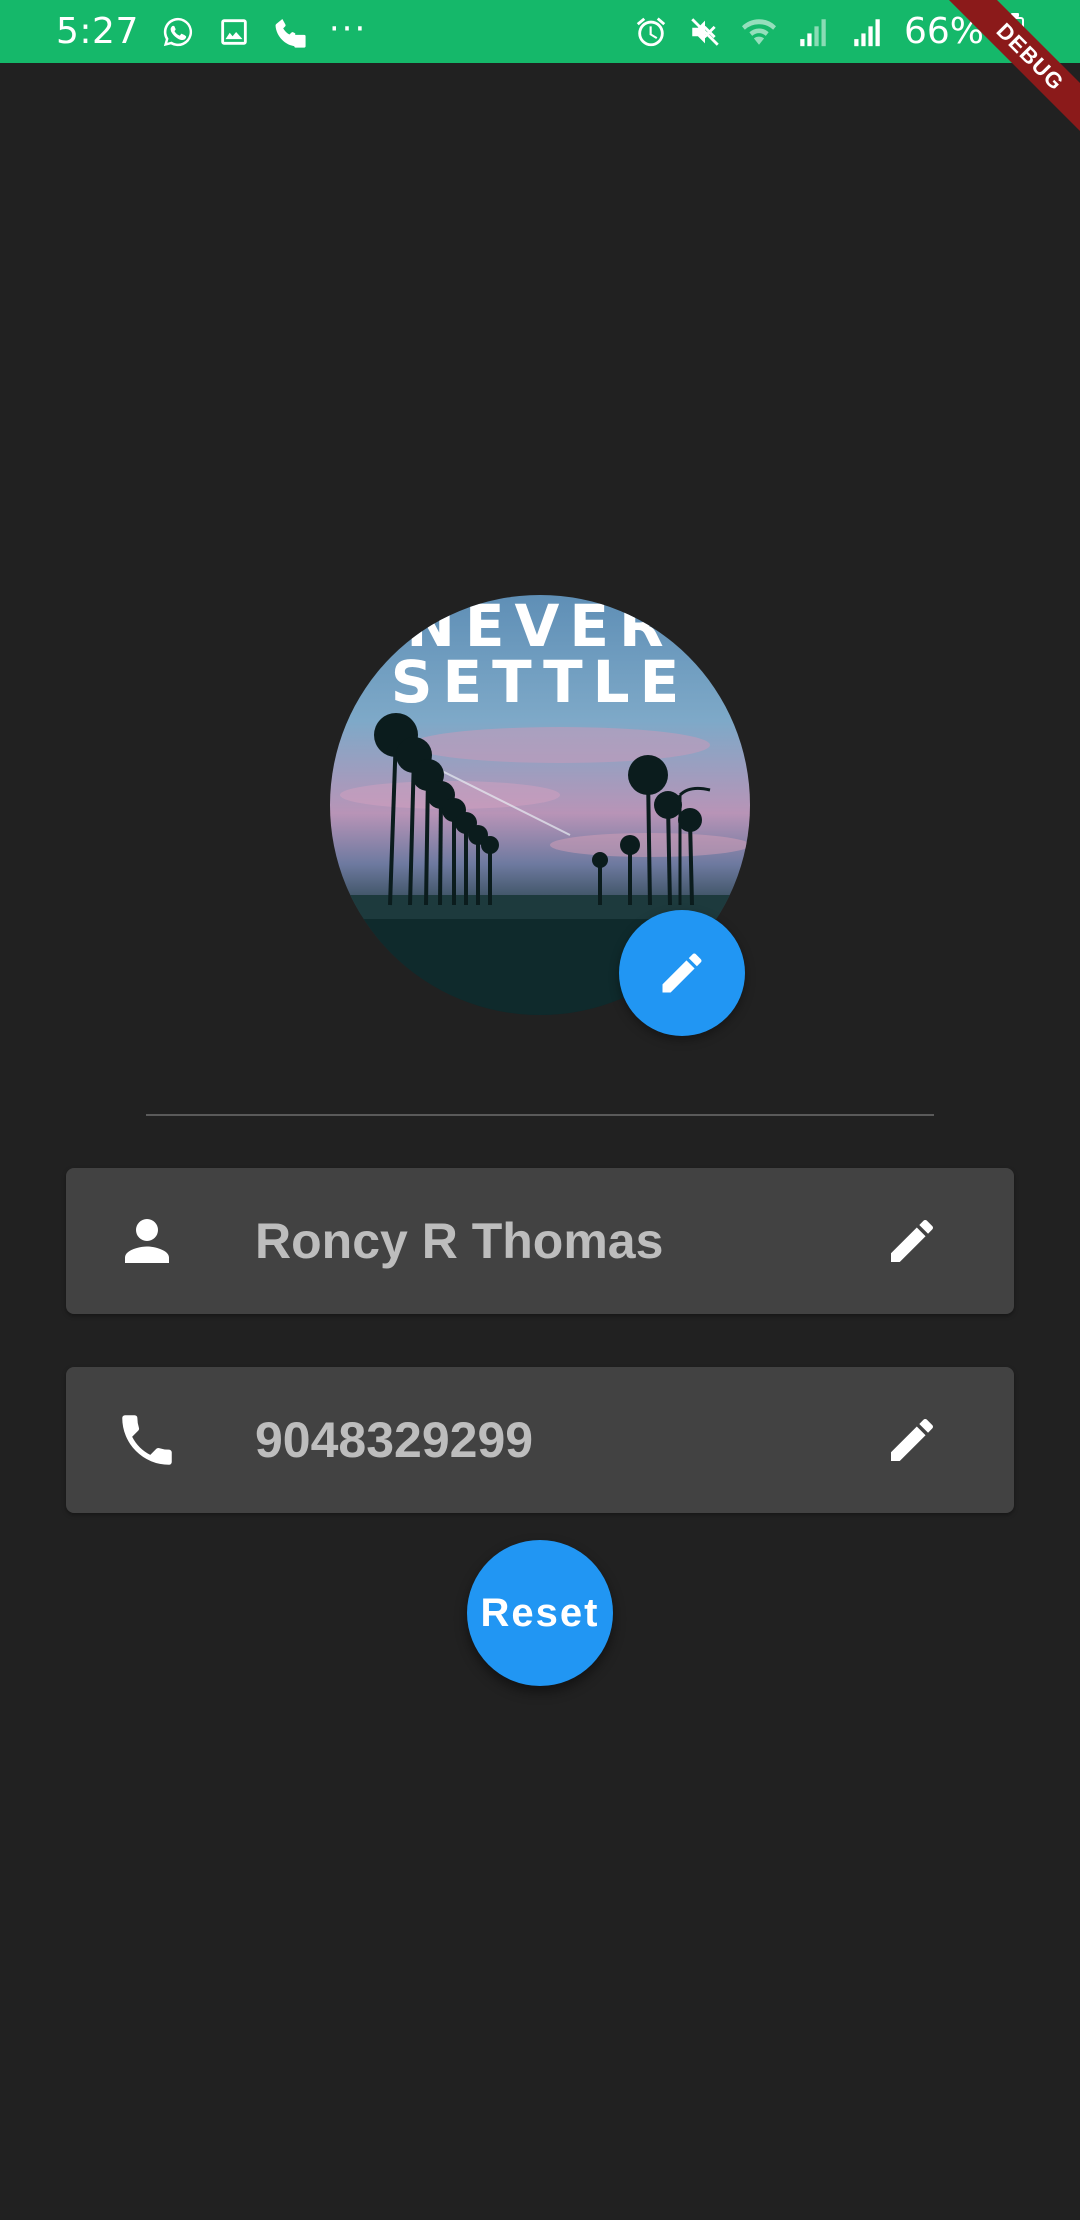 This screenshot has height=2220, width=1080. I want to click on reset-button: Reset, so click(540, 1613).